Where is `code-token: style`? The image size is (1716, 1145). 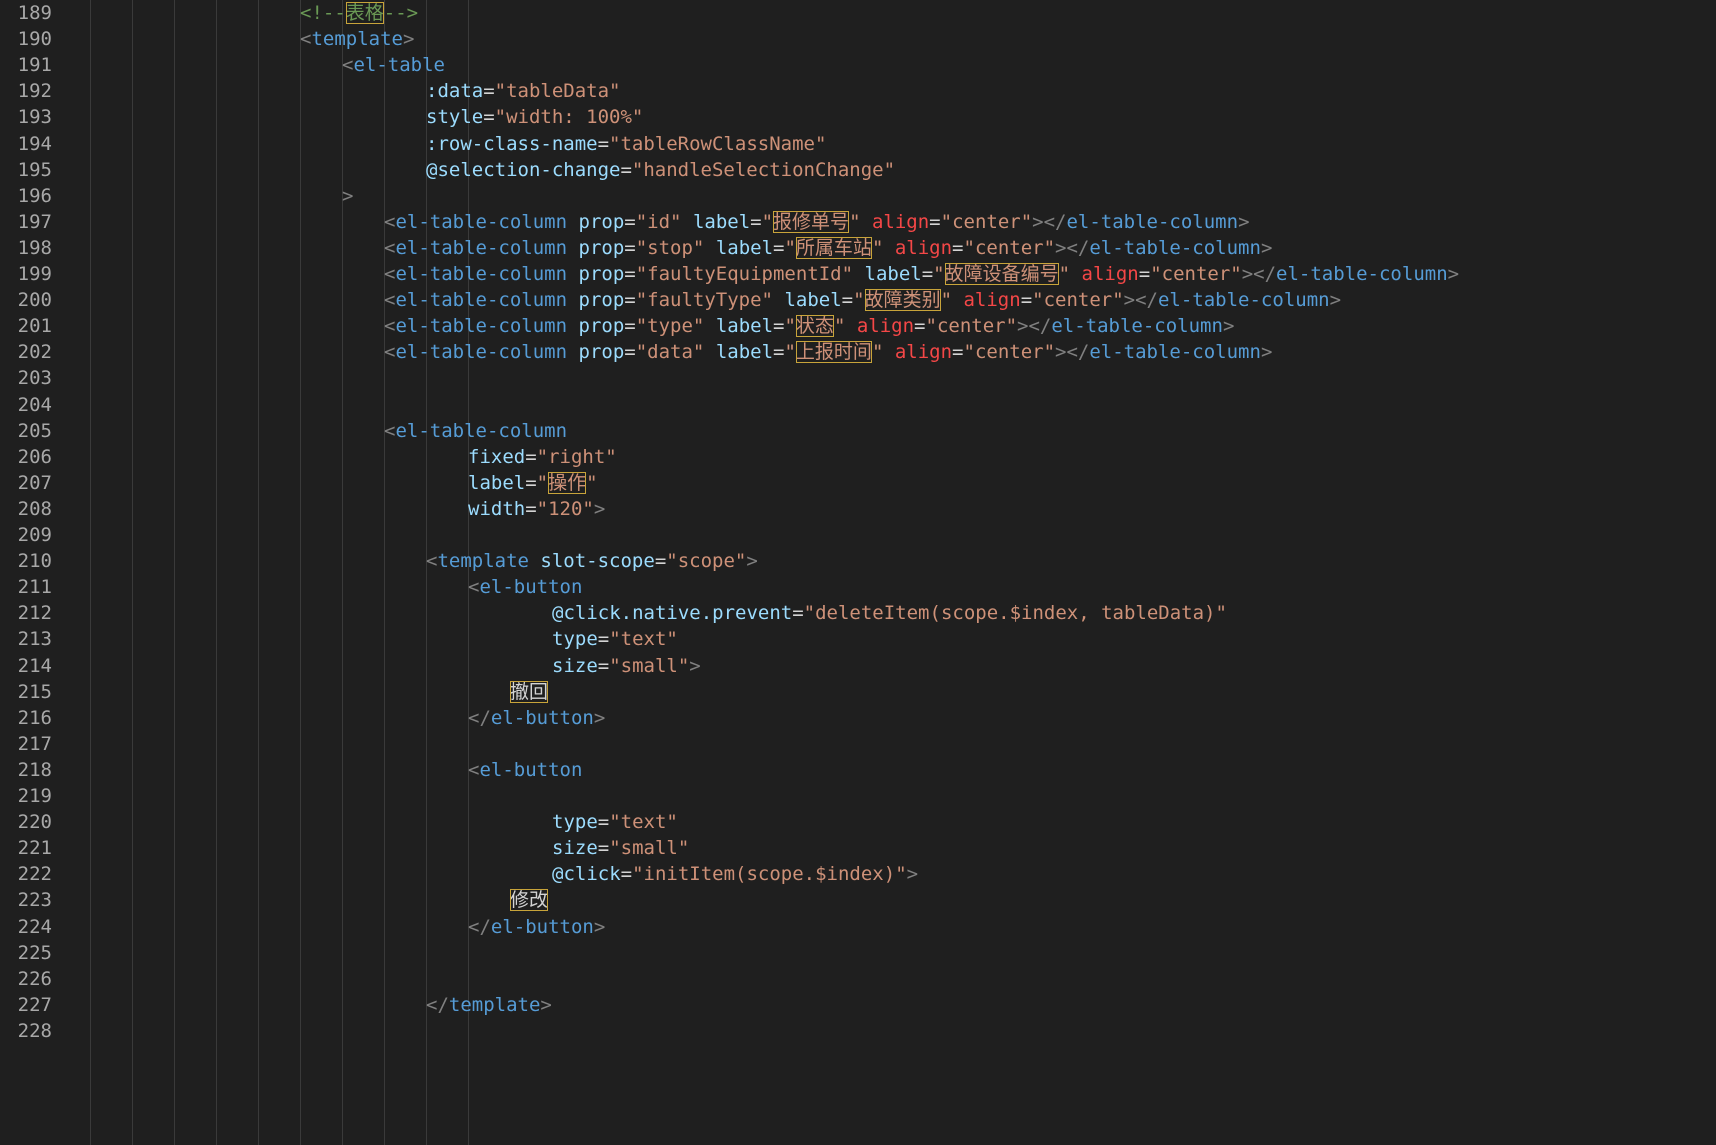
code-token: style is located at coordinates (455, 117).